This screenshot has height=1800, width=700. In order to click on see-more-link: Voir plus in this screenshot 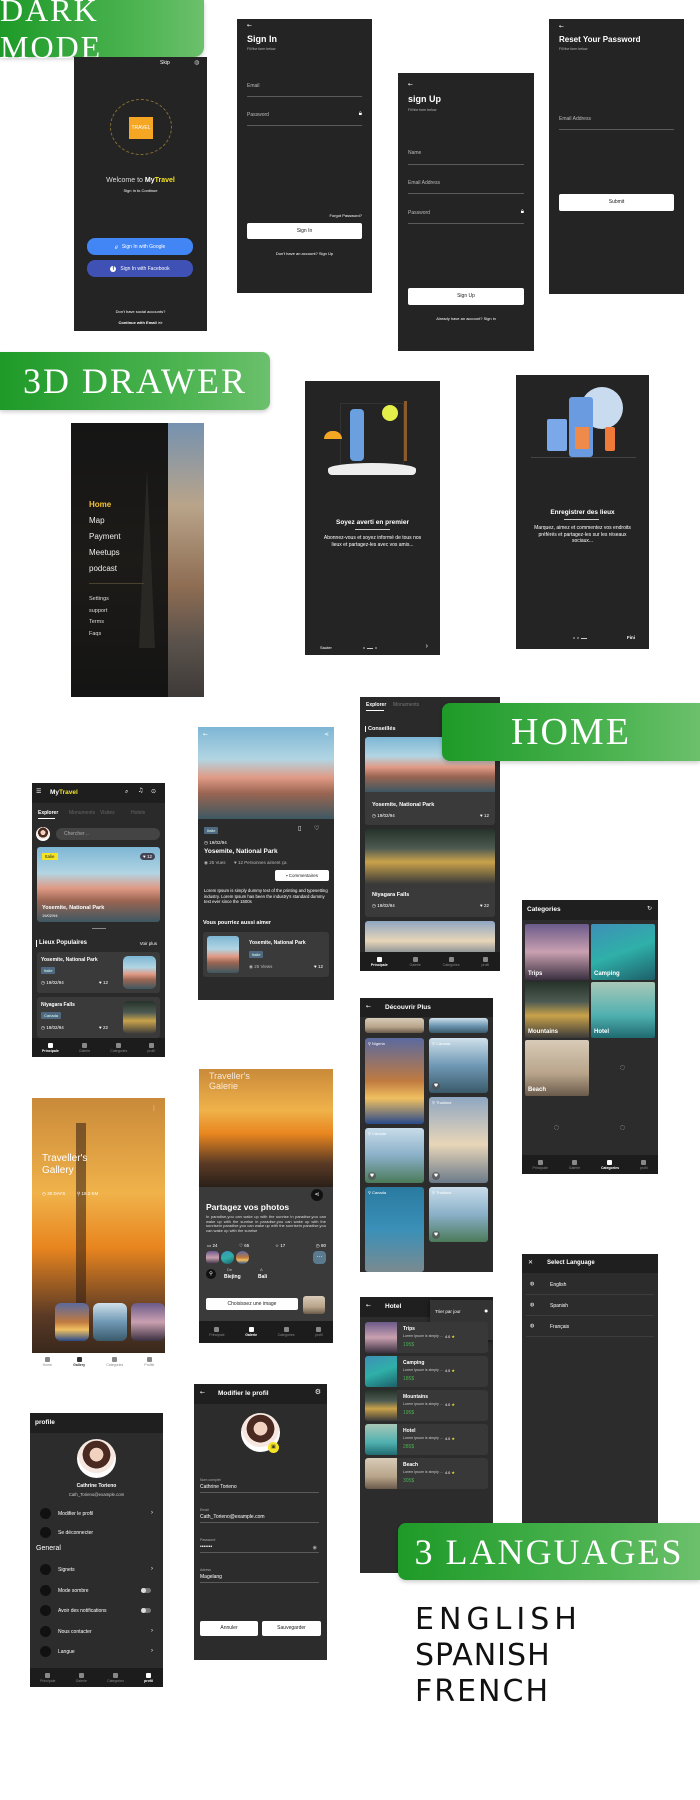, I will do `click(148, 943)`.